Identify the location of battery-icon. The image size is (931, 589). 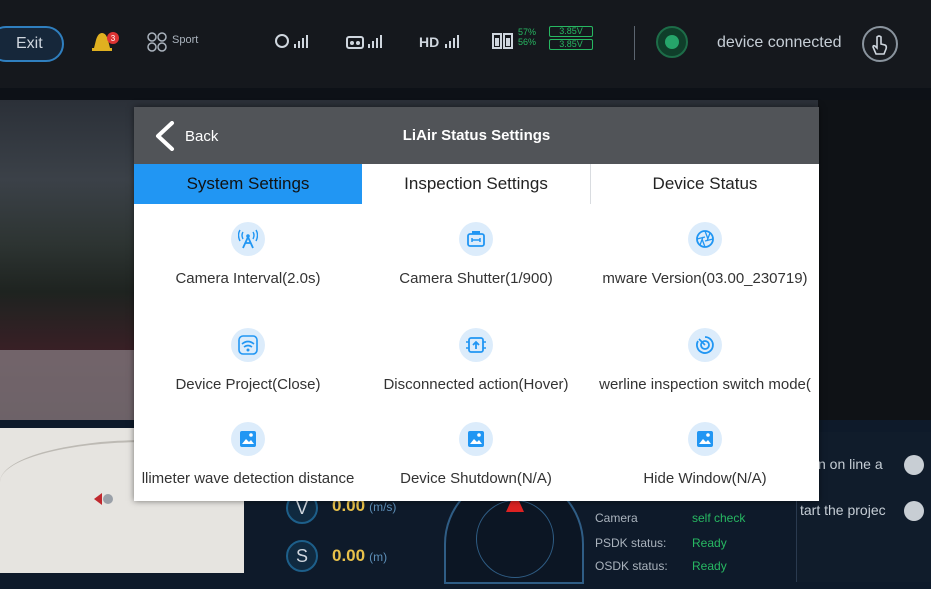
(504, 41).